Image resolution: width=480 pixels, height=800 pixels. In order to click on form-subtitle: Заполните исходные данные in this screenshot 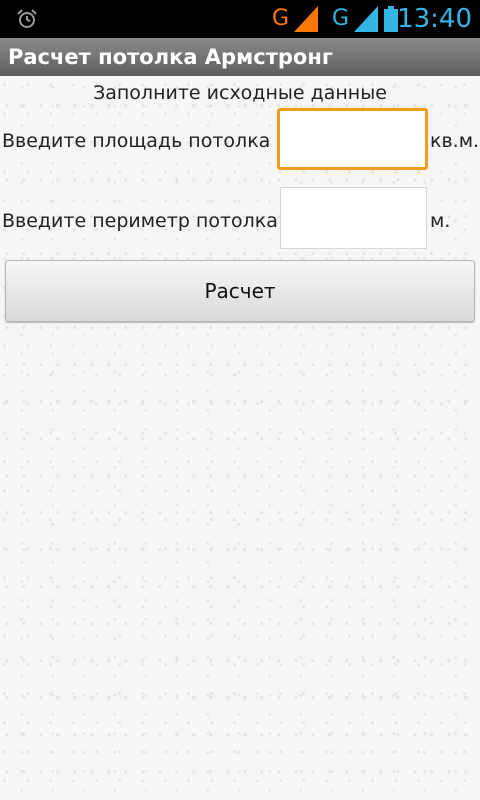, I will do `click(240, 93)`.